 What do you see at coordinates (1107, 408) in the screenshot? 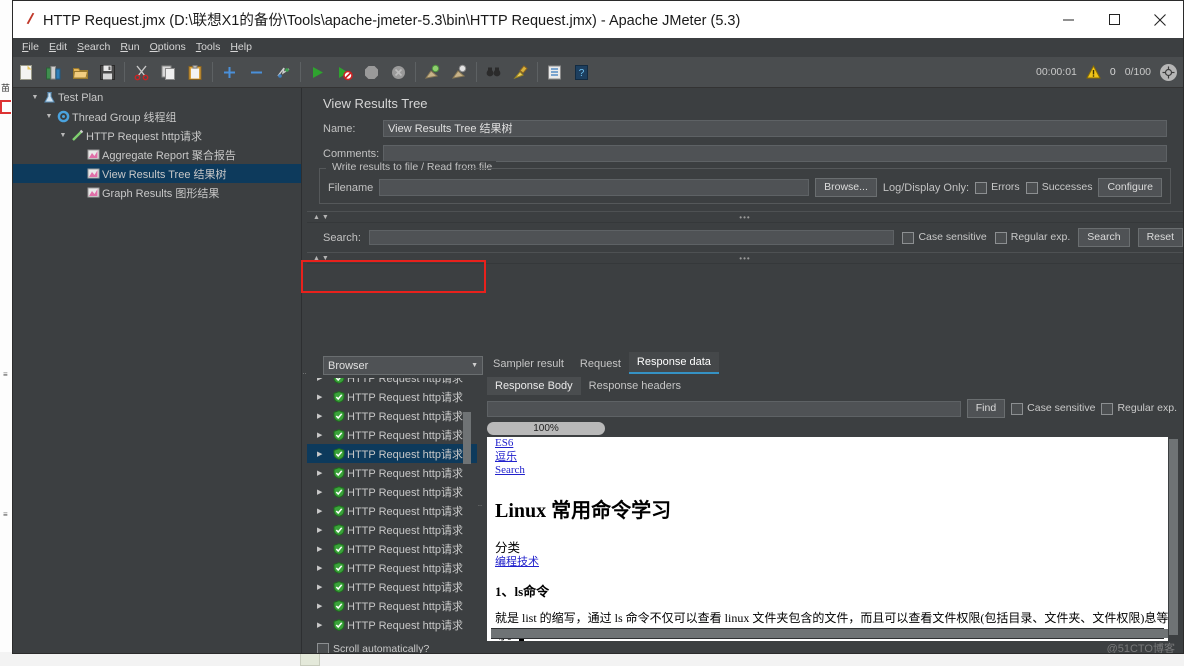
I see `find-regex-box` at bounding box center [1107, 408].